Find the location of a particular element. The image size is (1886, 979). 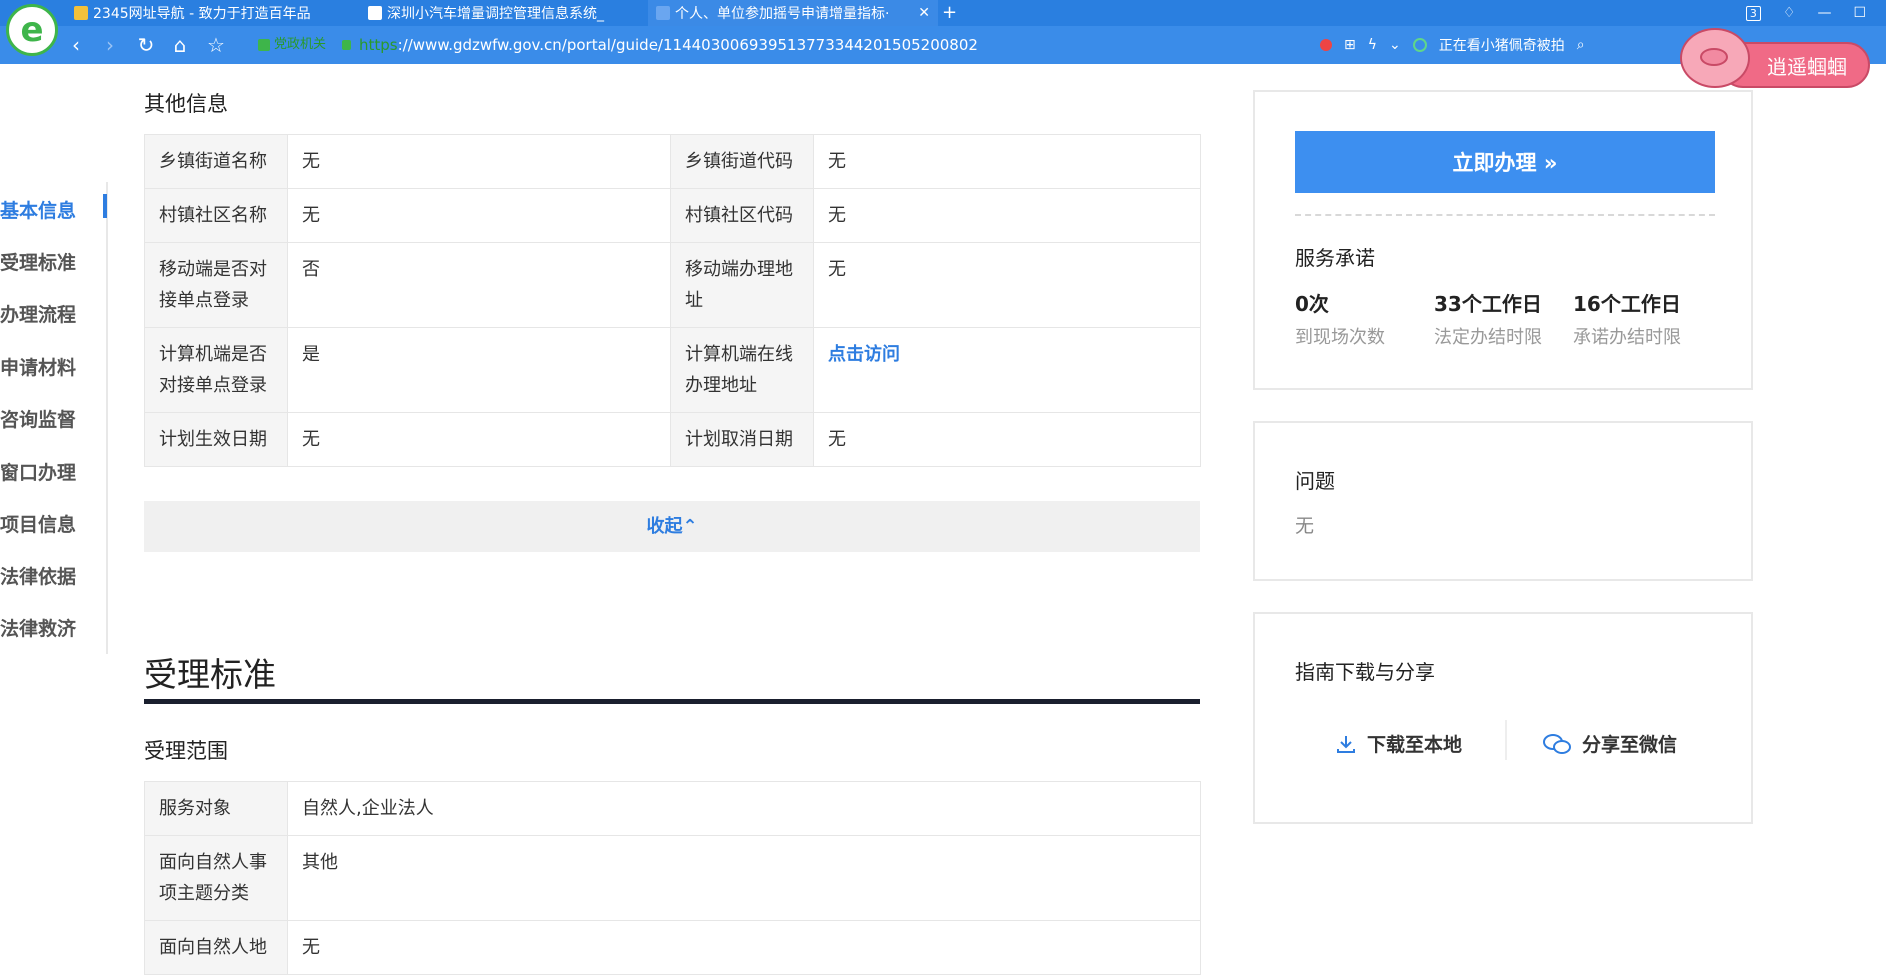

url-protocol: https is located at coordinates (378, 45).